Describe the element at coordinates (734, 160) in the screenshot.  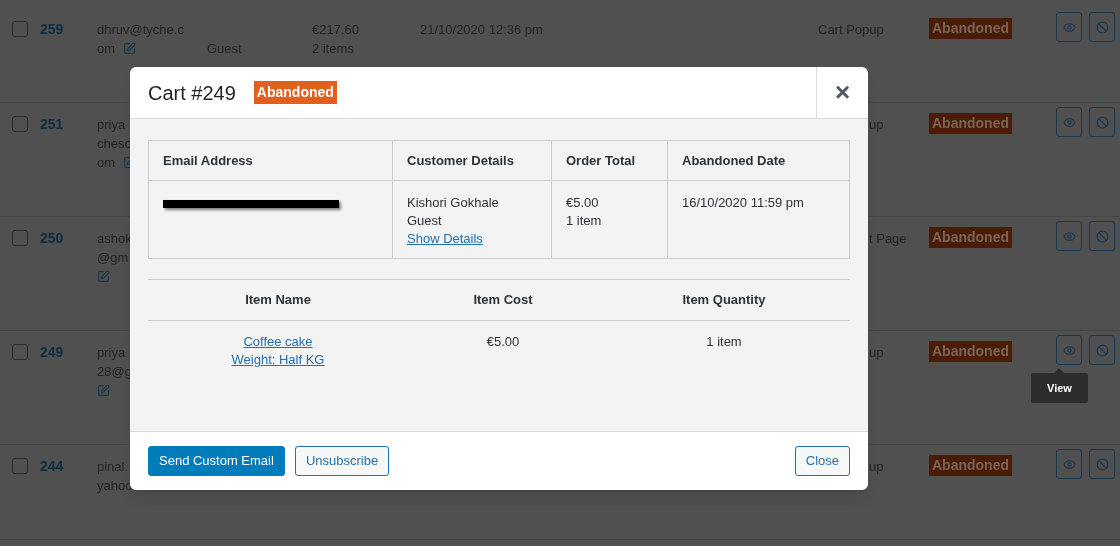
I see `column-header: Abandoned Date` at that location.